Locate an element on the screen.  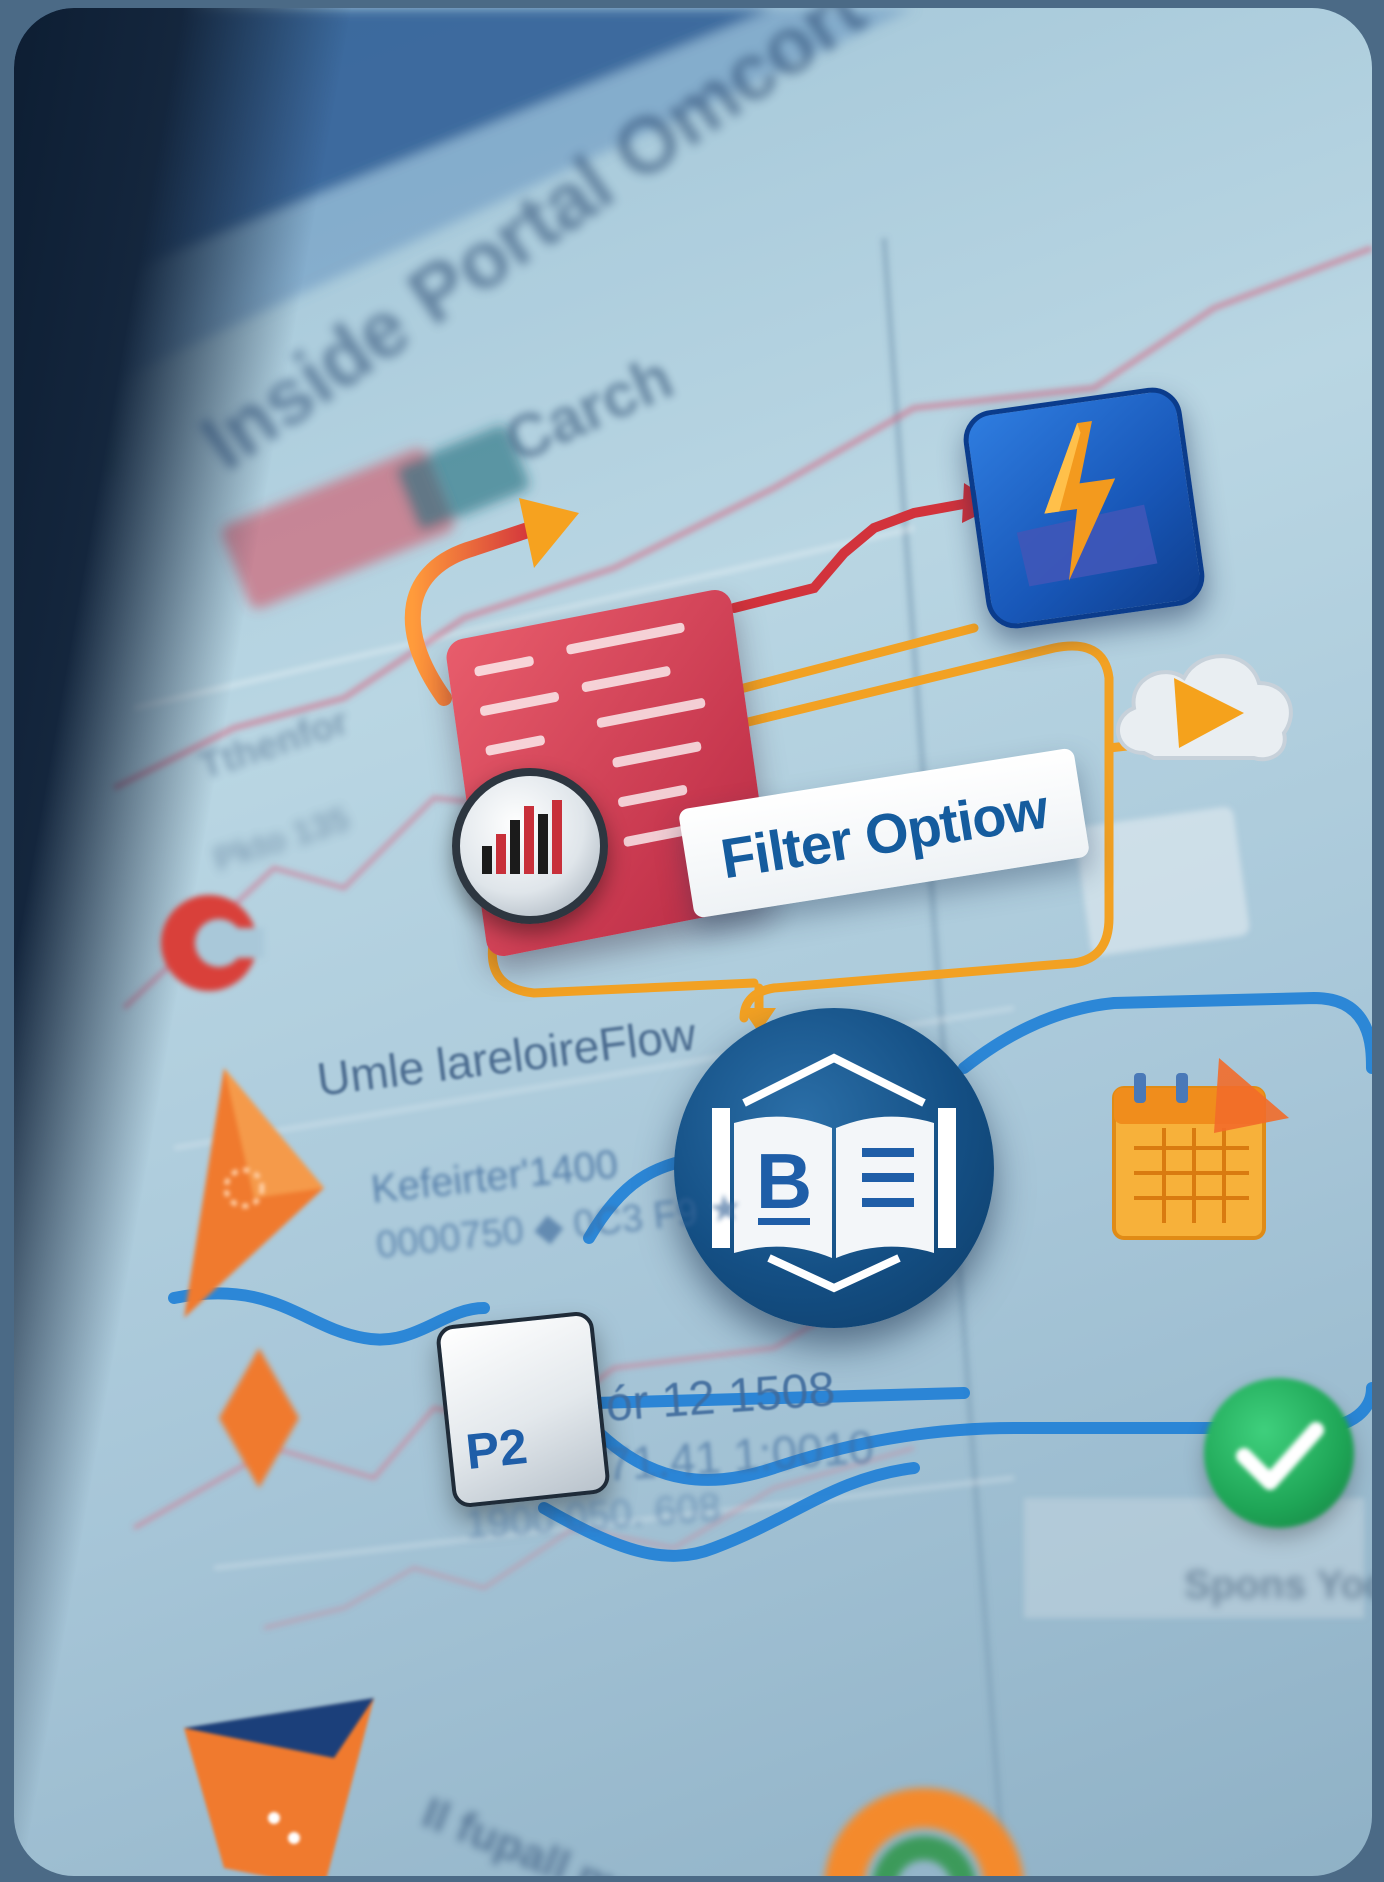
swirl-icon is located at coordinates (924, 1832).